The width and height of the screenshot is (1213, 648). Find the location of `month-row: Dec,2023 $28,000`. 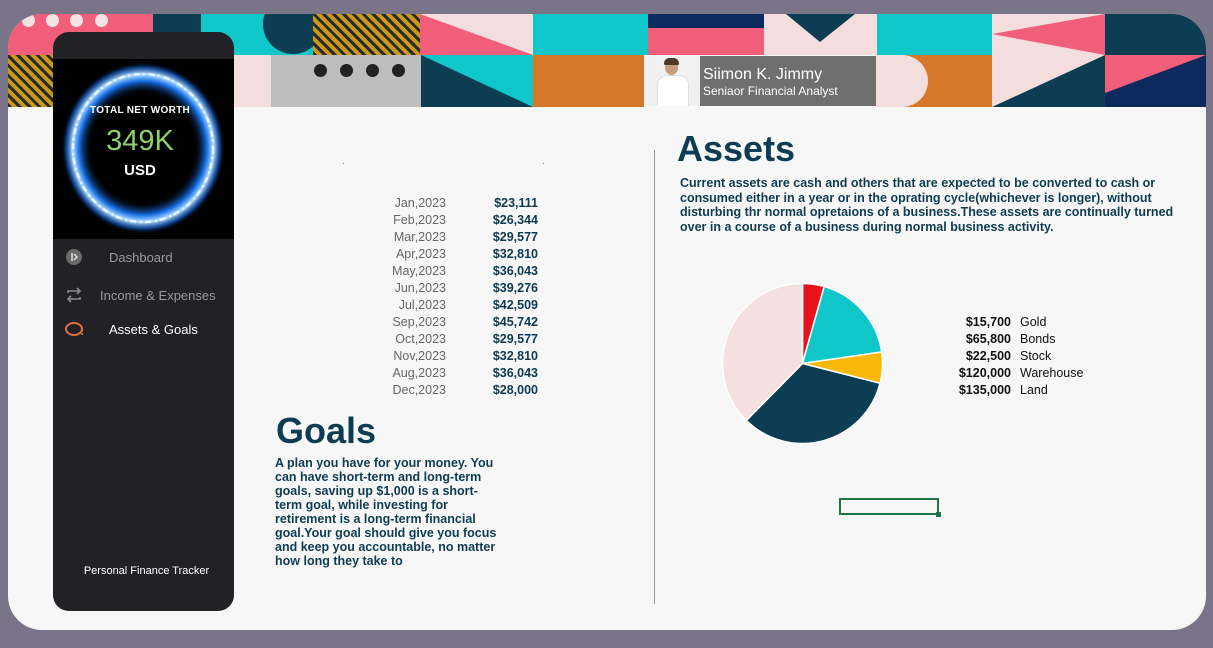

month-row: Dec,2023 $28,000 is located at coordinates (445, 389).